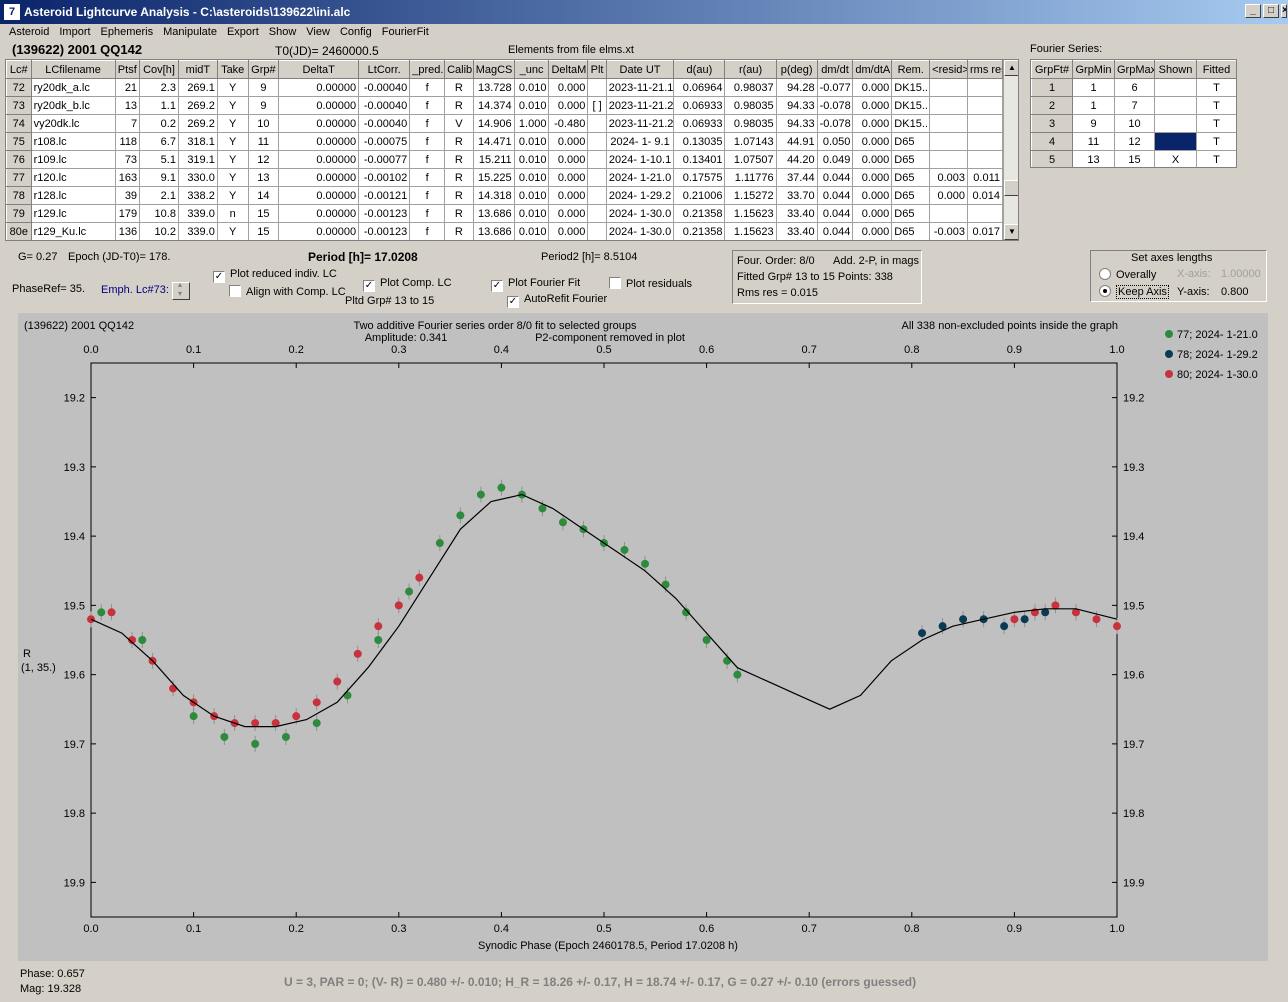 The image size is (1288, 1002). I want to click on lc-cell: 136, so click(127, 231).